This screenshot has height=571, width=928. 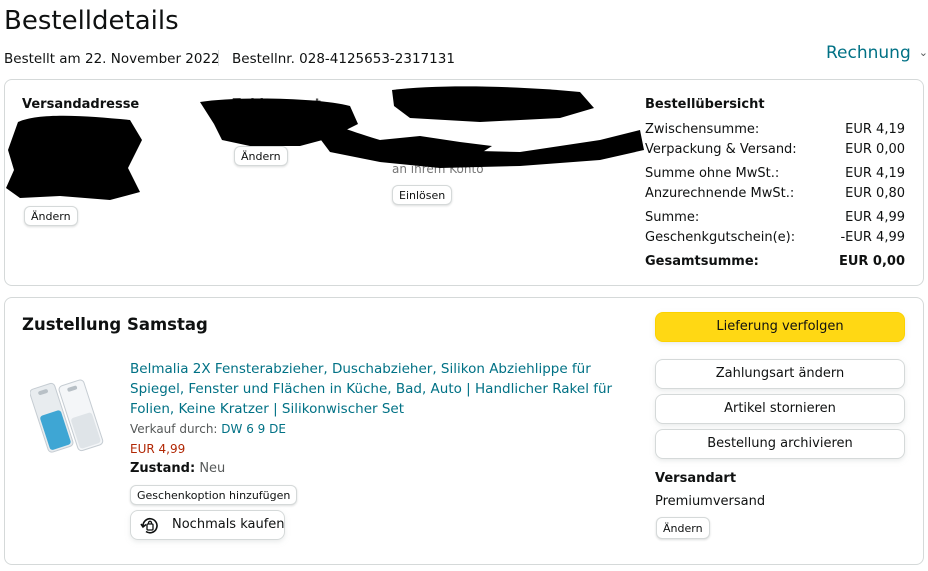 I want to click on summary-label: Zwischensumme:, so click(x=702, y=129).